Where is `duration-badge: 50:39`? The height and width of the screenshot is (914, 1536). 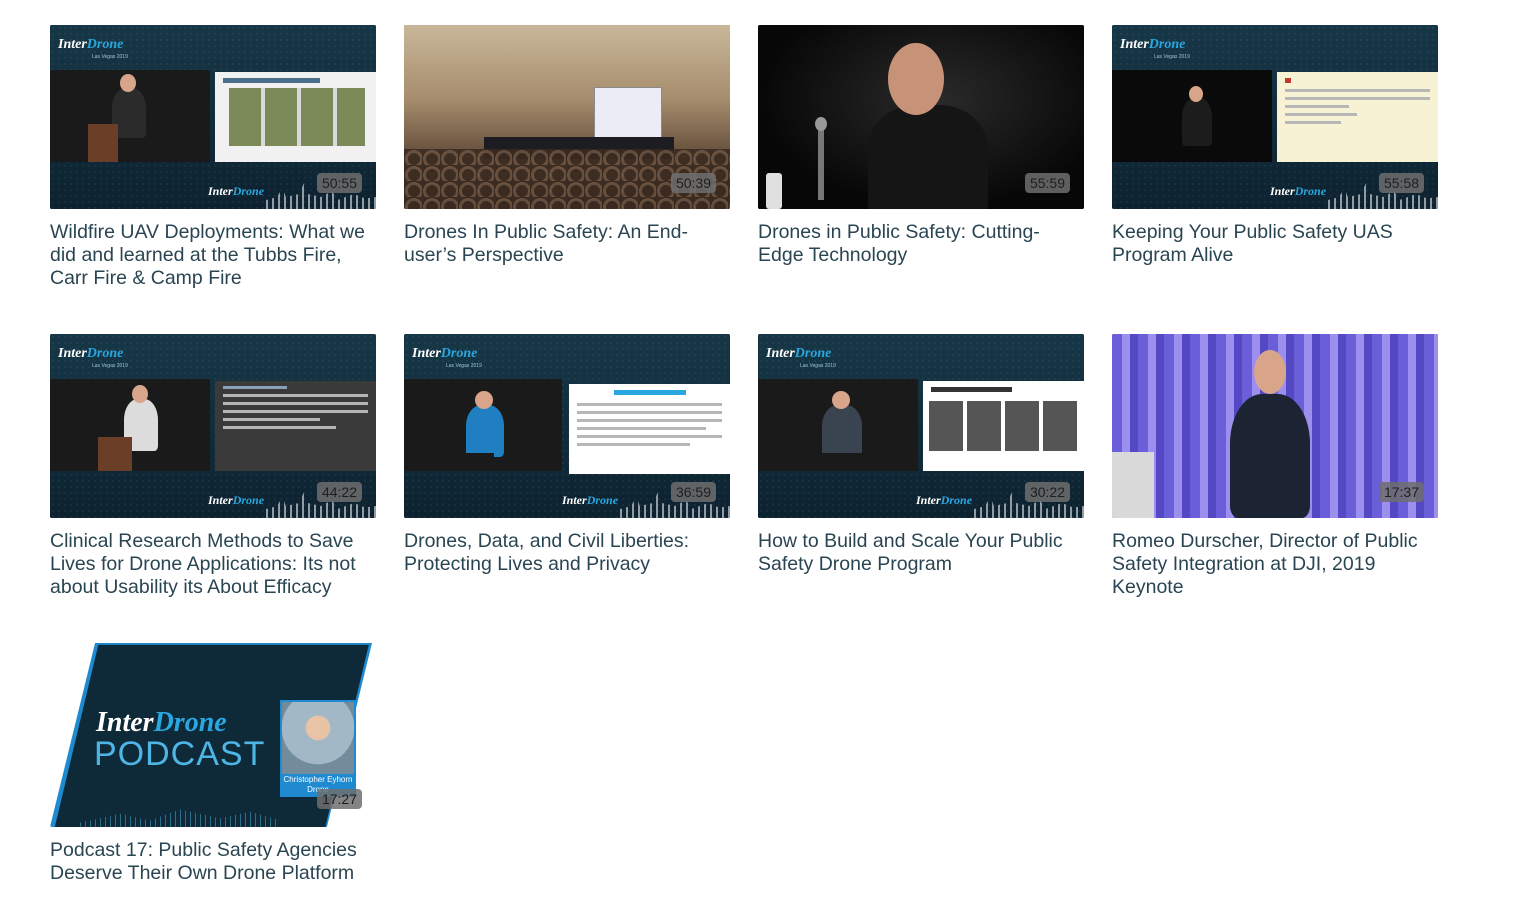 duration-badge: 50:39 is located at coordinates (693, 183).